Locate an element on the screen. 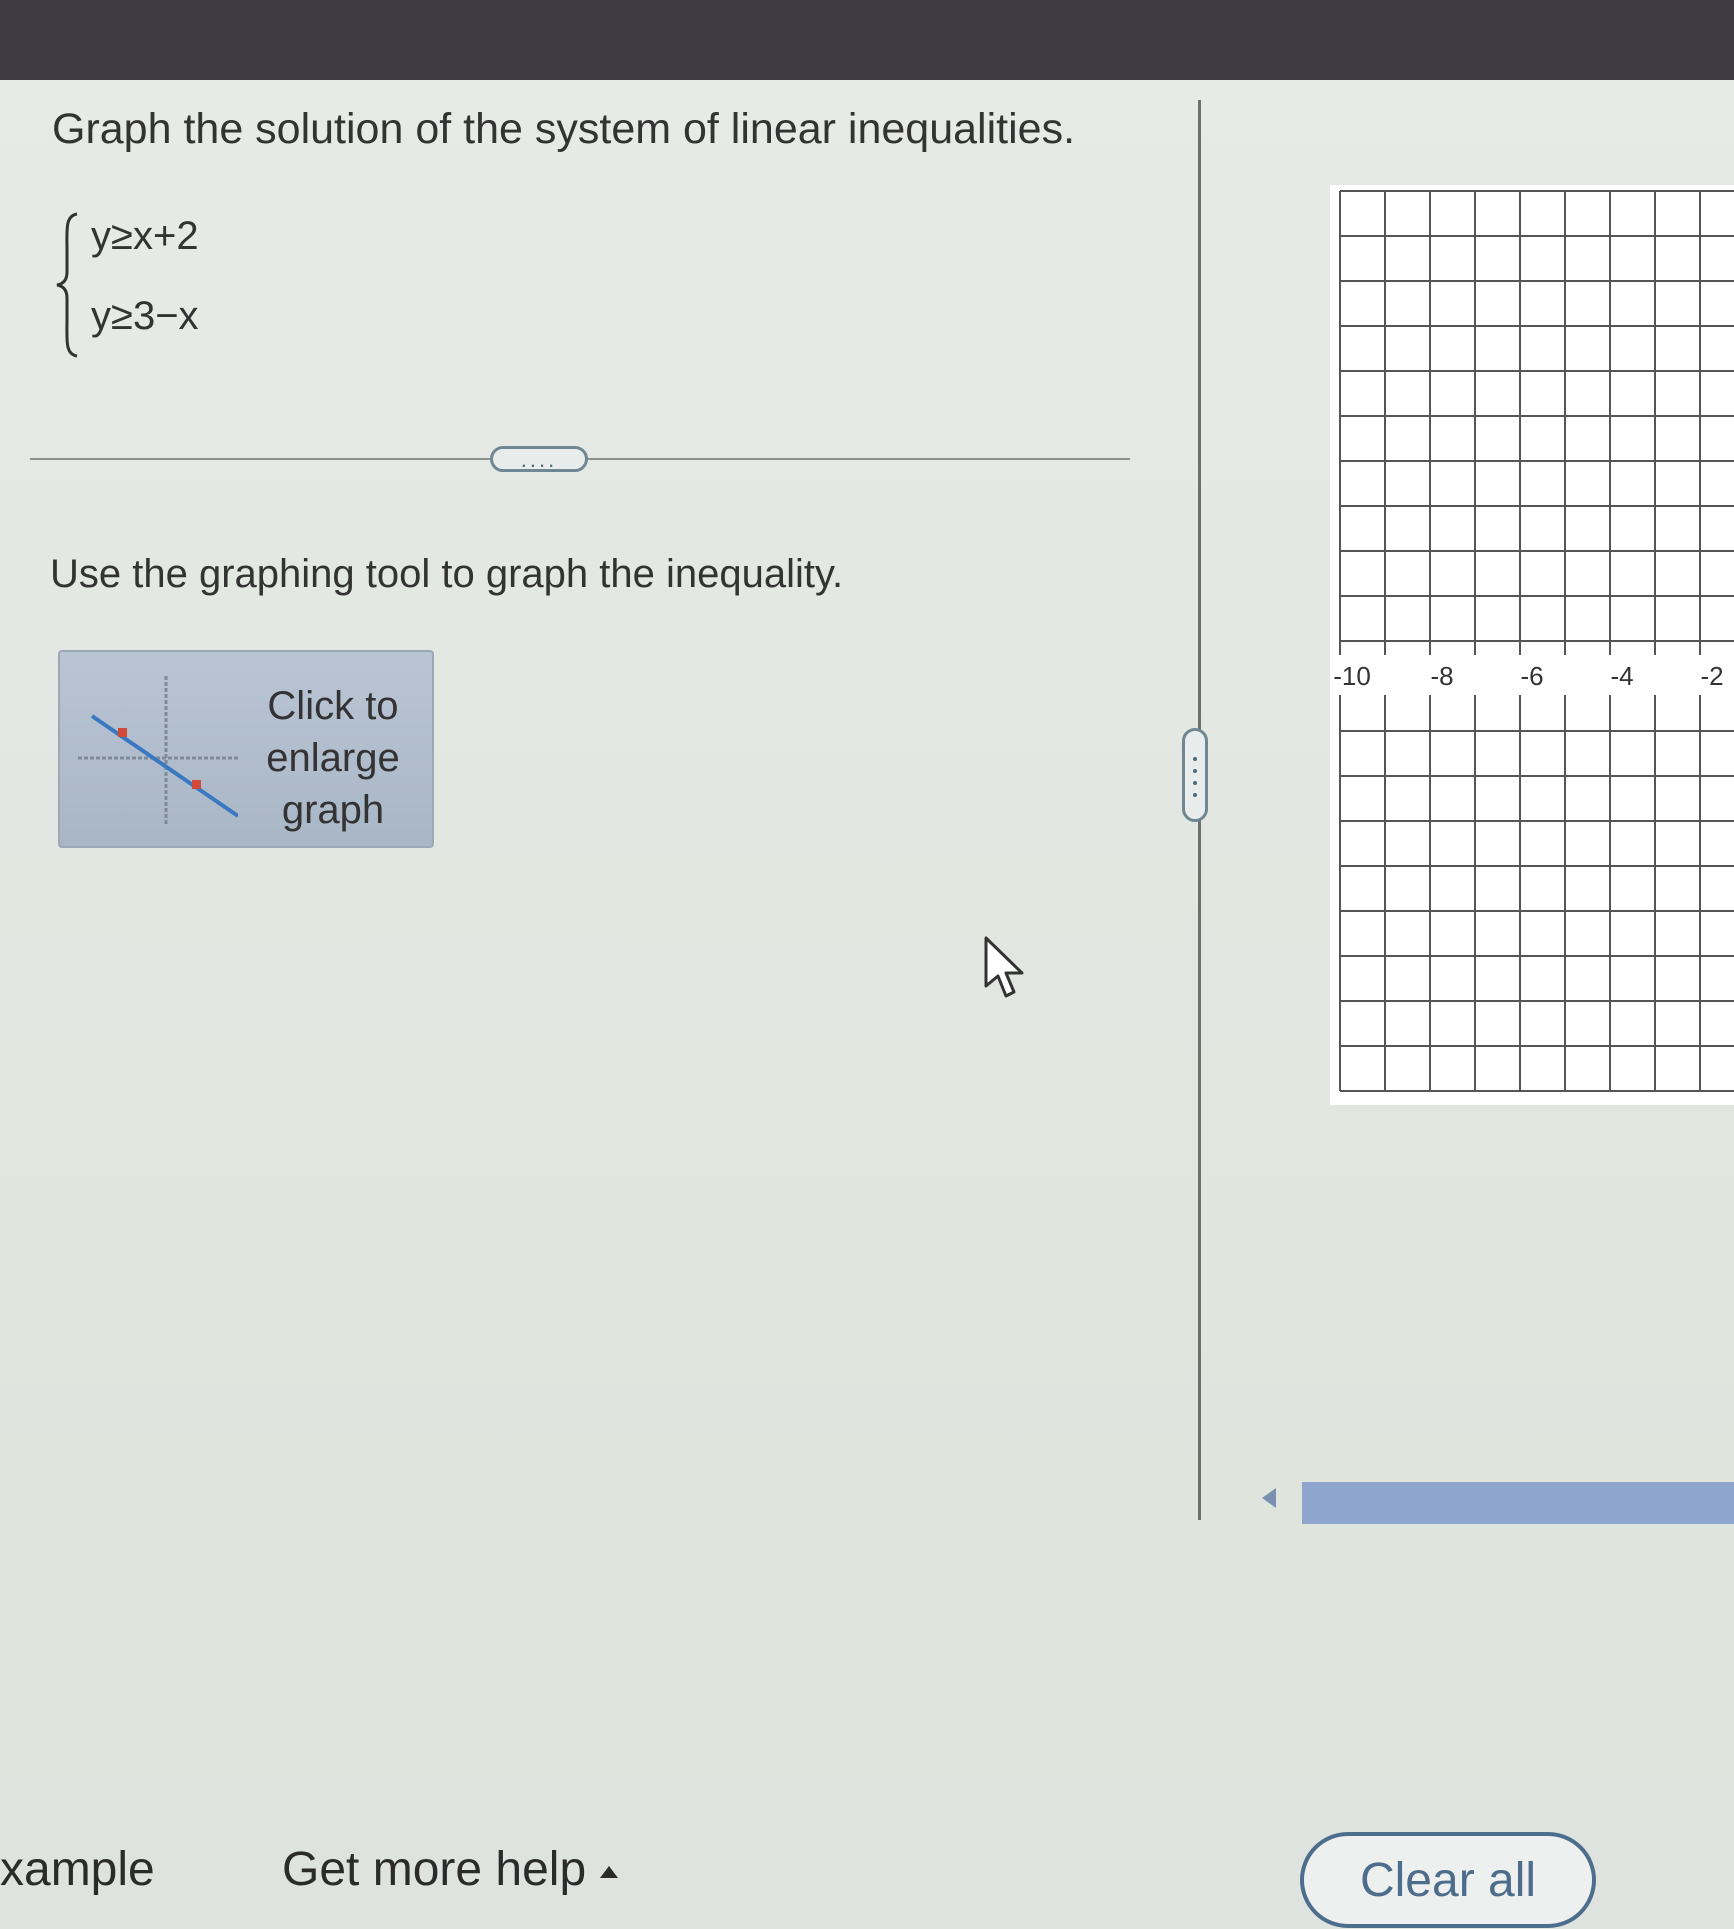 Image resolution: width=1734 pixels, height=1929 pixels. graph-background is located at coordinates (1532, 645).